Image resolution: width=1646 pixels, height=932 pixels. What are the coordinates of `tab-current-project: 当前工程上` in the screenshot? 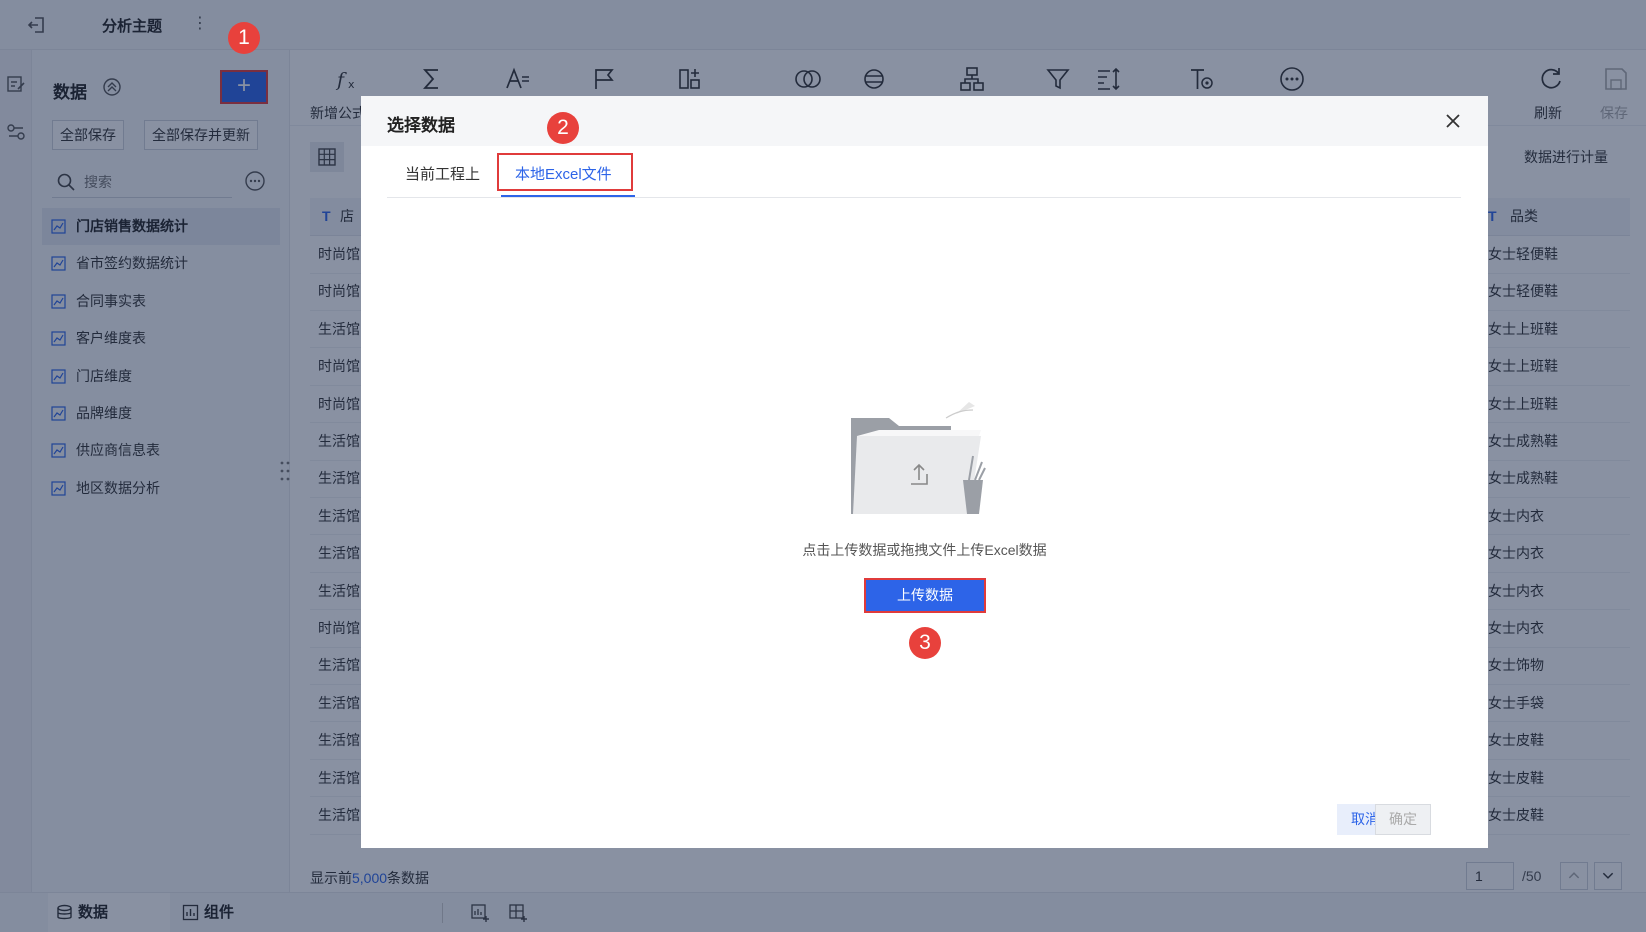 It's located at (442, 173).